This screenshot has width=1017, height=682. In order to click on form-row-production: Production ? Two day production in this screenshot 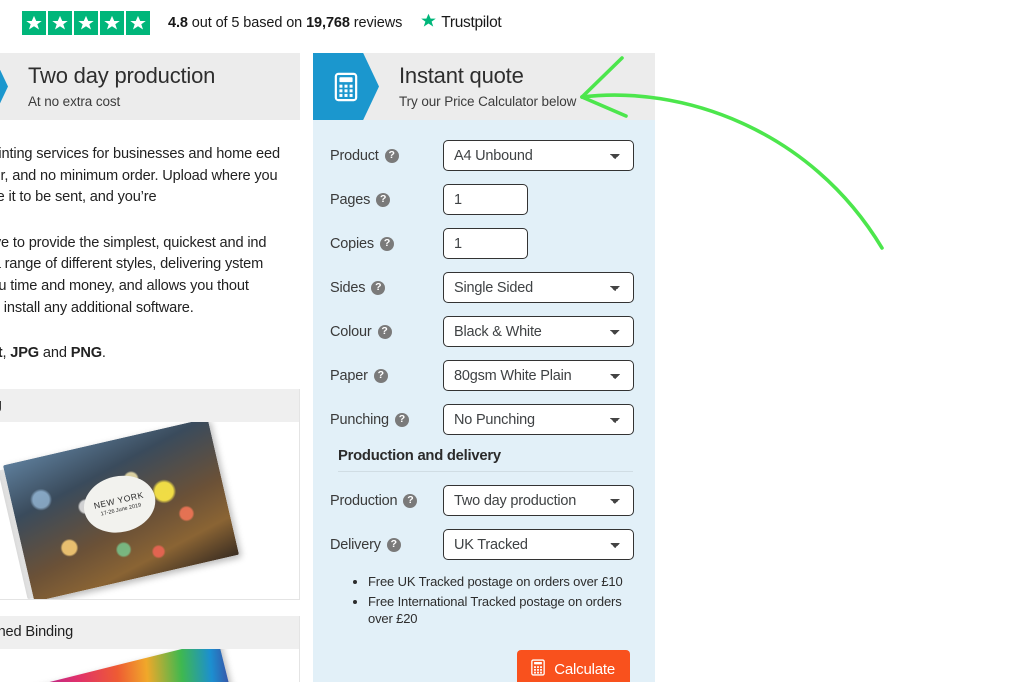, I will do `click(482, 500)`.